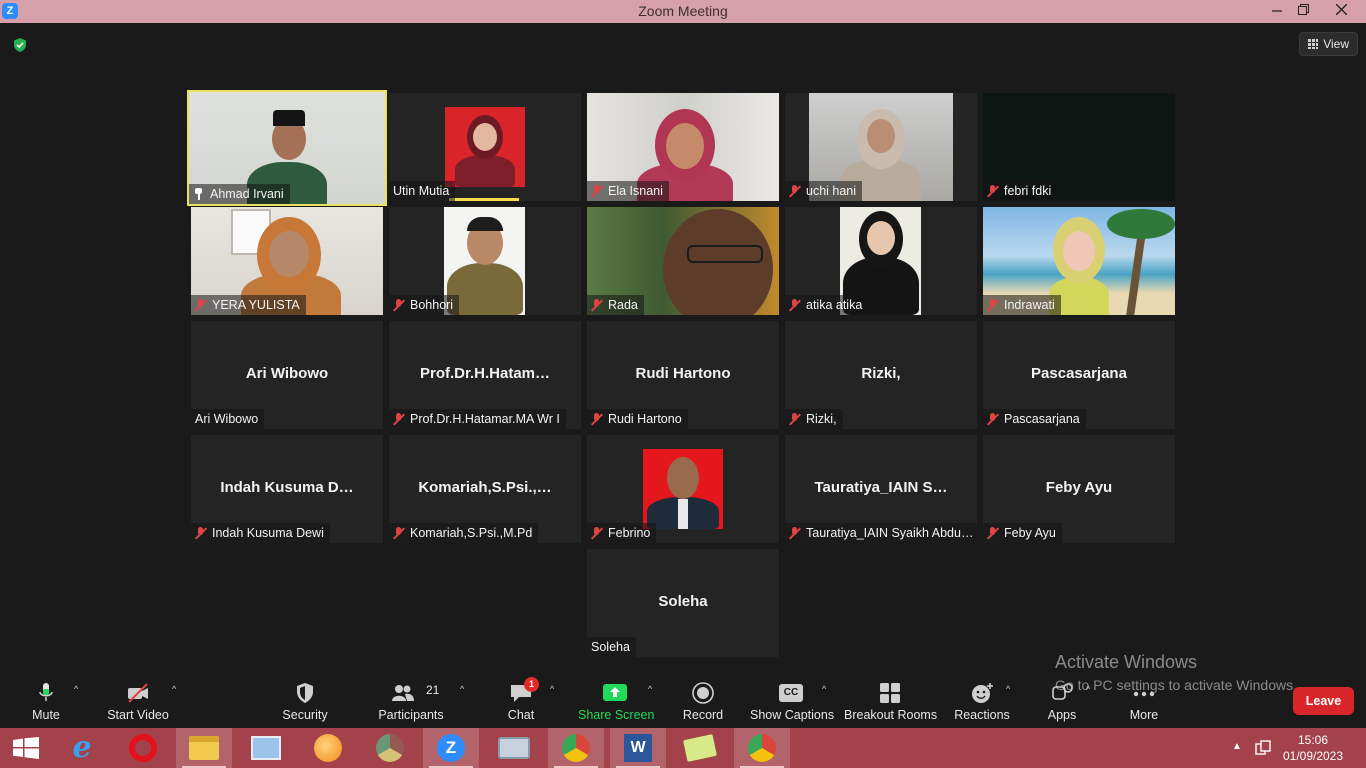  Describe the element at coordinates (652, 689) in the screenshot. I see `share-options-caret-icon: ^` at that location.